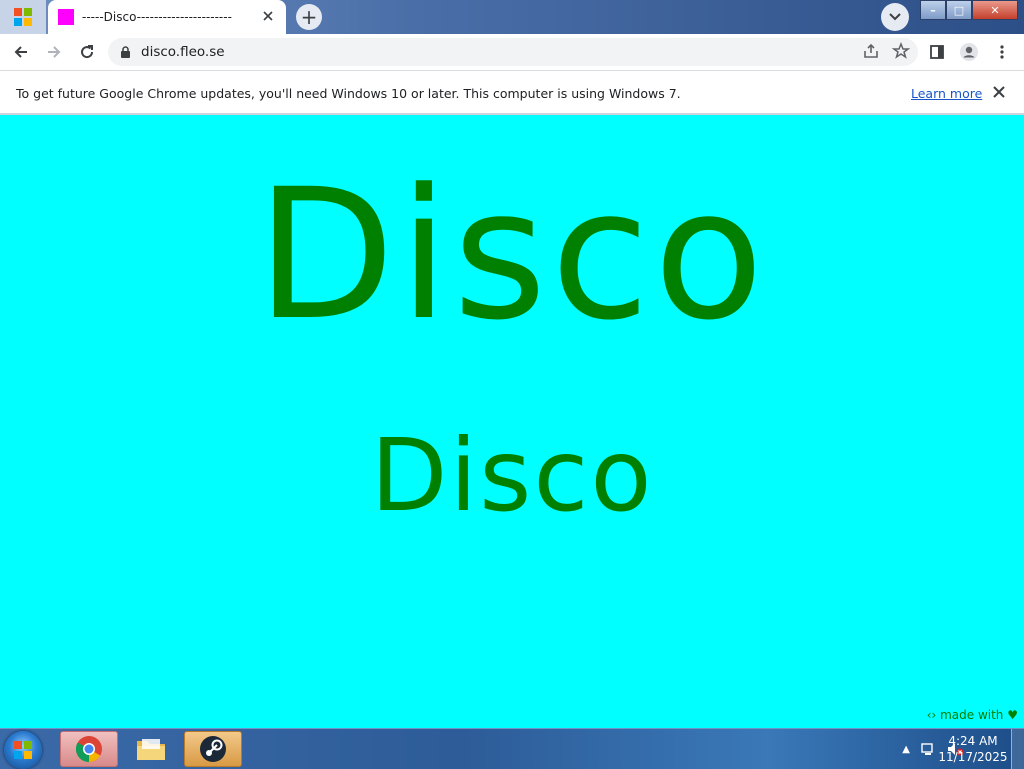 Image resolution: width=1024 pixels, height=769 pixels. What do you see at coordinates (928, 749) in the screenshot?
I see `network-icon` at bounding box center [928, 749].